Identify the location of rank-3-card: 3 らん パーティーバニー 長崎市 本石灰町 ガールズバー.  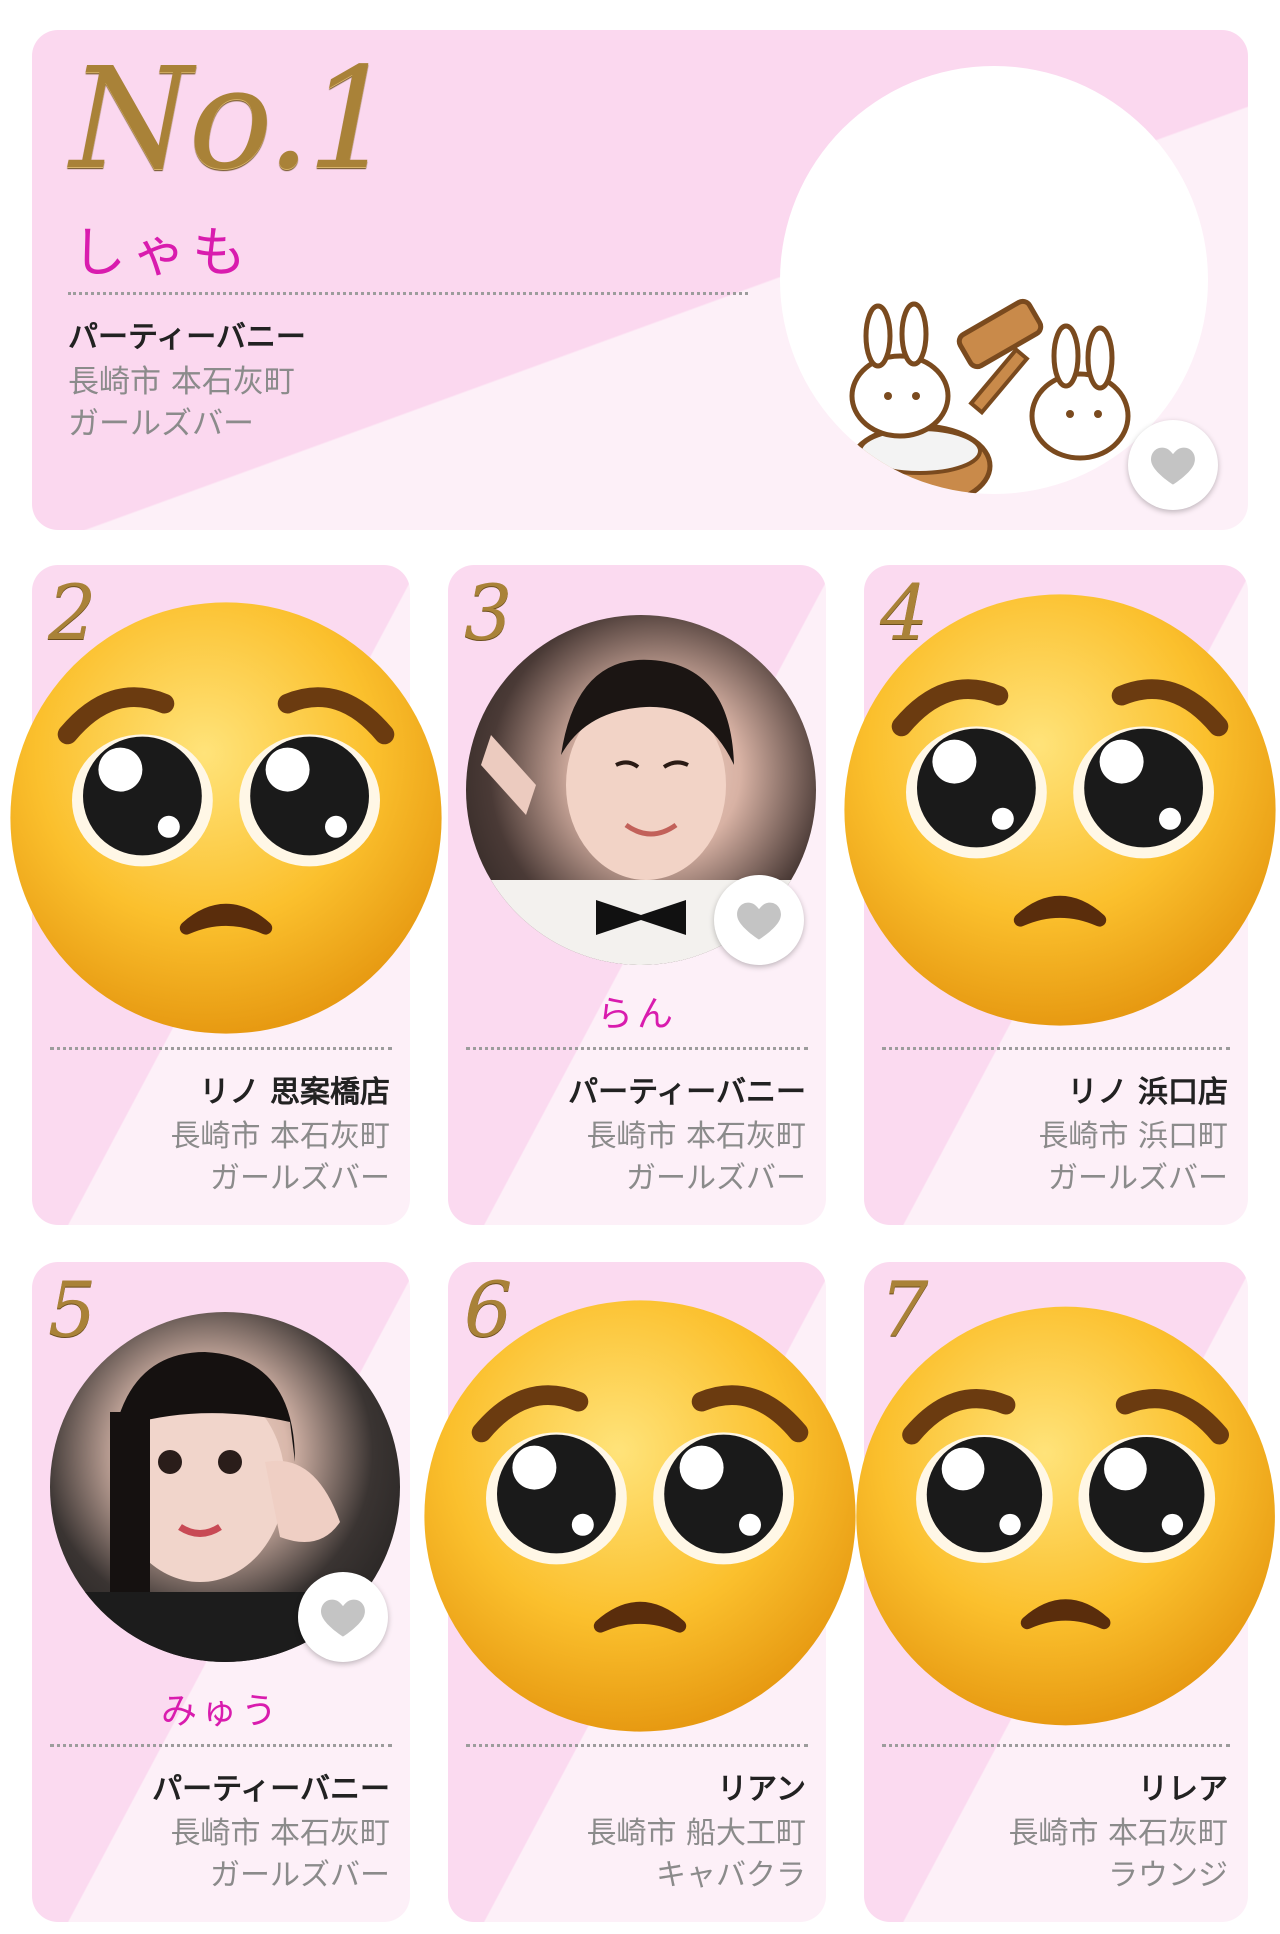
(637, 895).